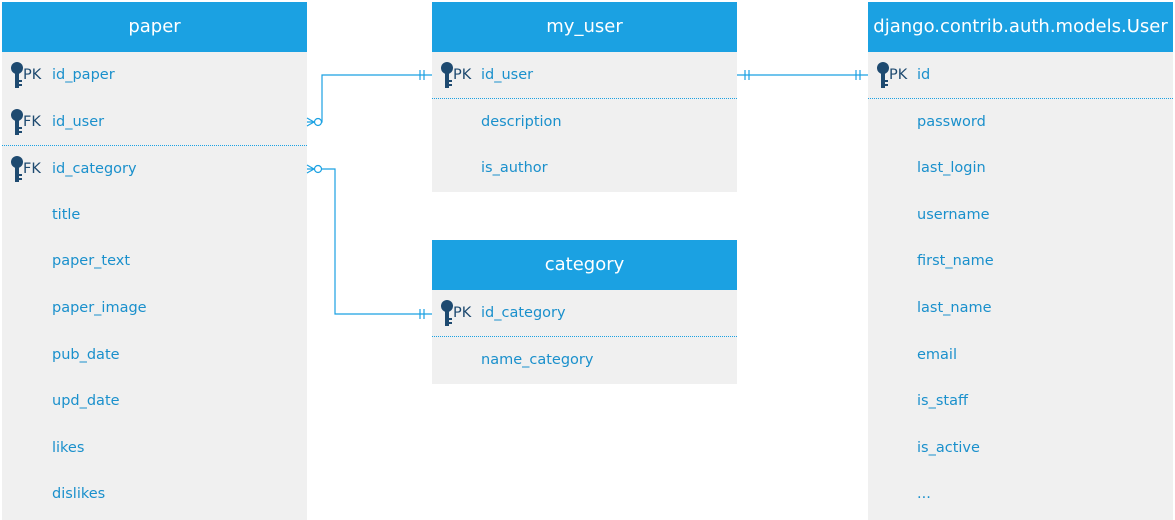 The width and height of the screenshot is (1175, 520). Describe the element at coordinates (154, 401) in the screenshot. I see `entity-row-upd-date: upd_date` at that location.